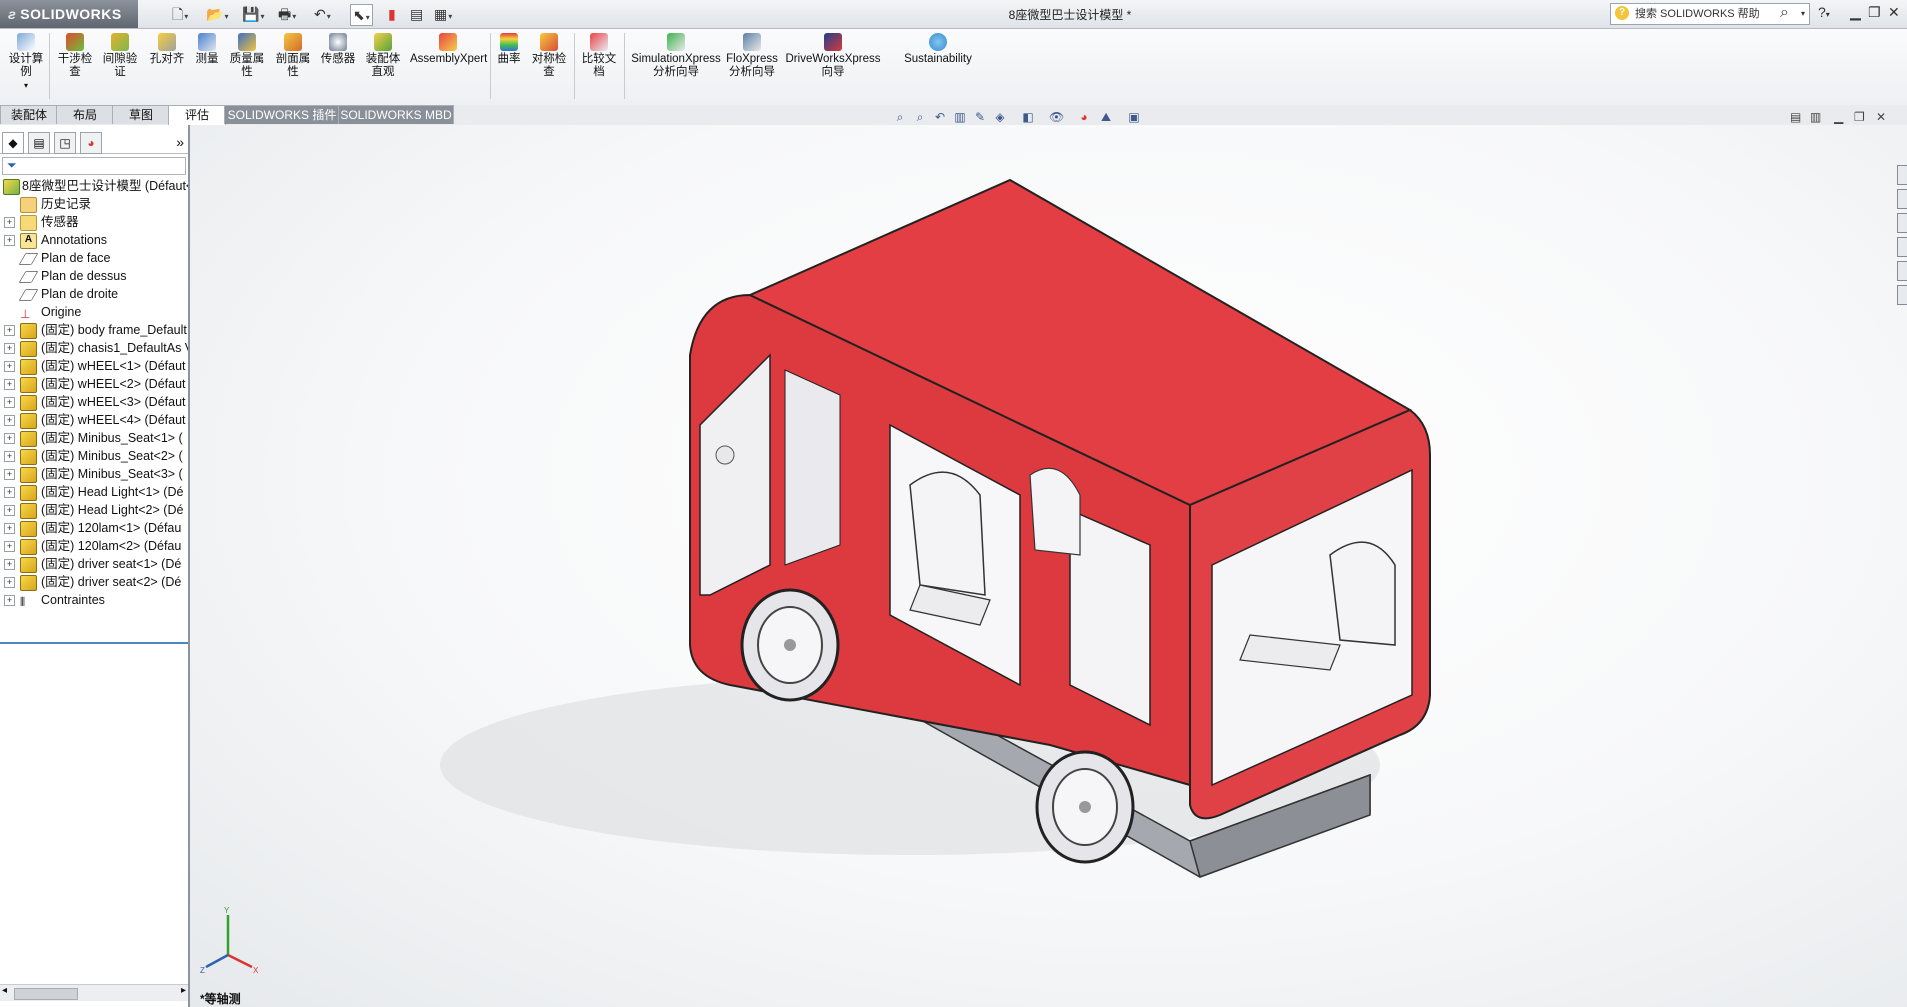 The width and height of the screenshot is (1907, 1007). What do you see at coordinates (416, 14) in the screenshot?
I see `file-properties-button: ▤` at bounding box center [416, 14].